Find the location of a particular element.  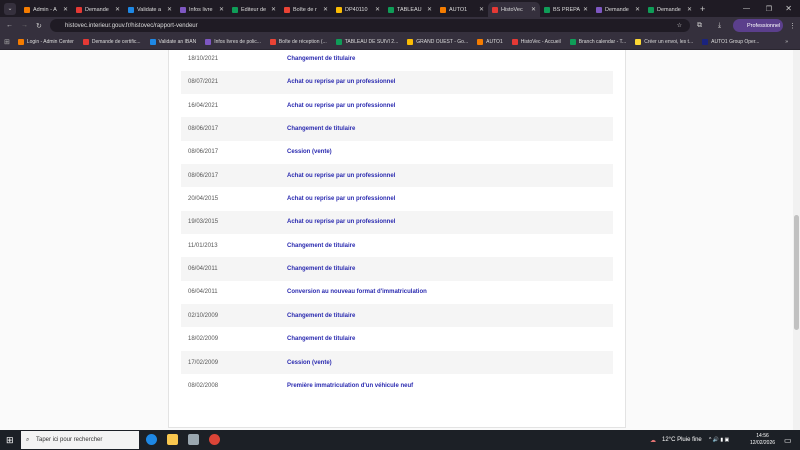

close-window-button: ✕ is located at coordinates (788, 8).